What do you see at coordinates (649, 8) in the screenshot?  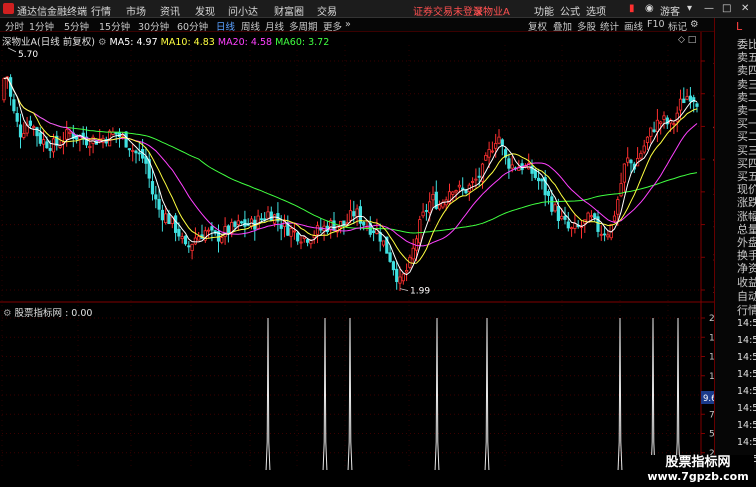 I see `user-icon: ◉` at bounding box center [649, 8].